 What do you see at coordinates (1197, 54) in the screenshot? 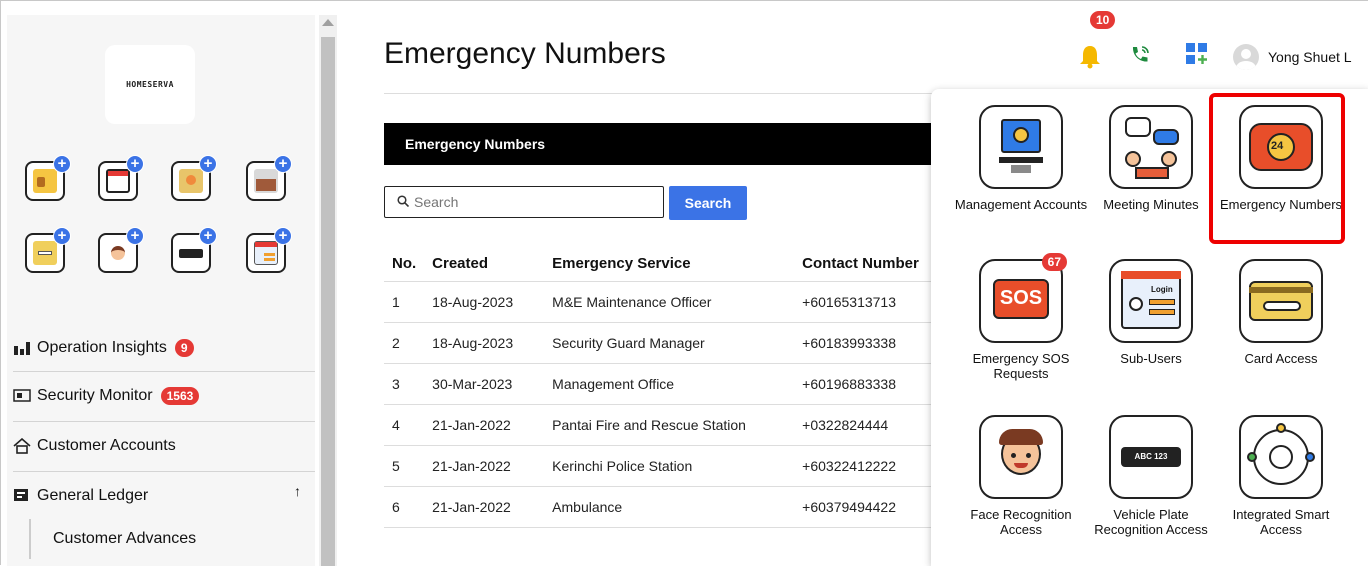
I see `apps-grid-icon` at bounding box center [1197, 54].